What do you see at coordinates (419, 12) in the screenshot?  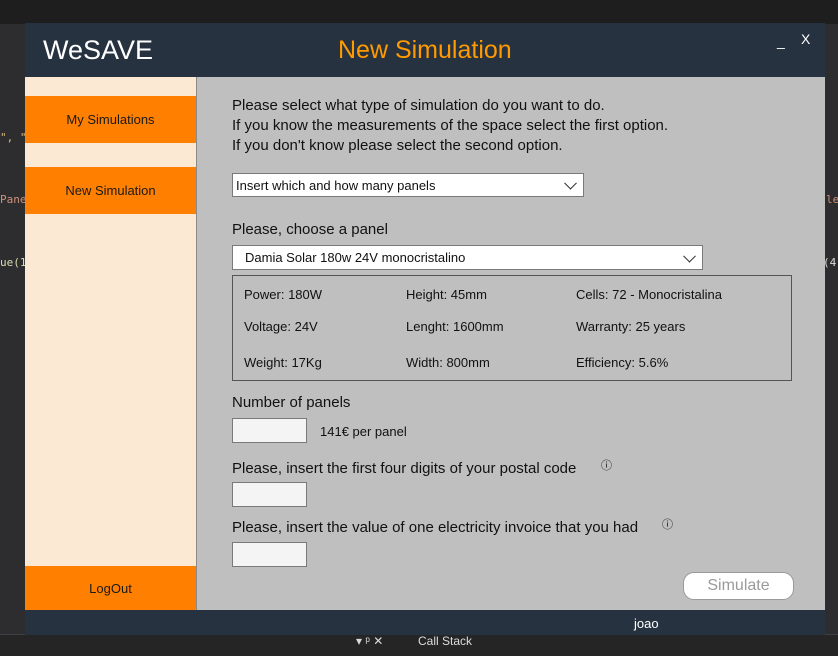 I see `ide-toolbar-background` at bounding box center [419, 12].